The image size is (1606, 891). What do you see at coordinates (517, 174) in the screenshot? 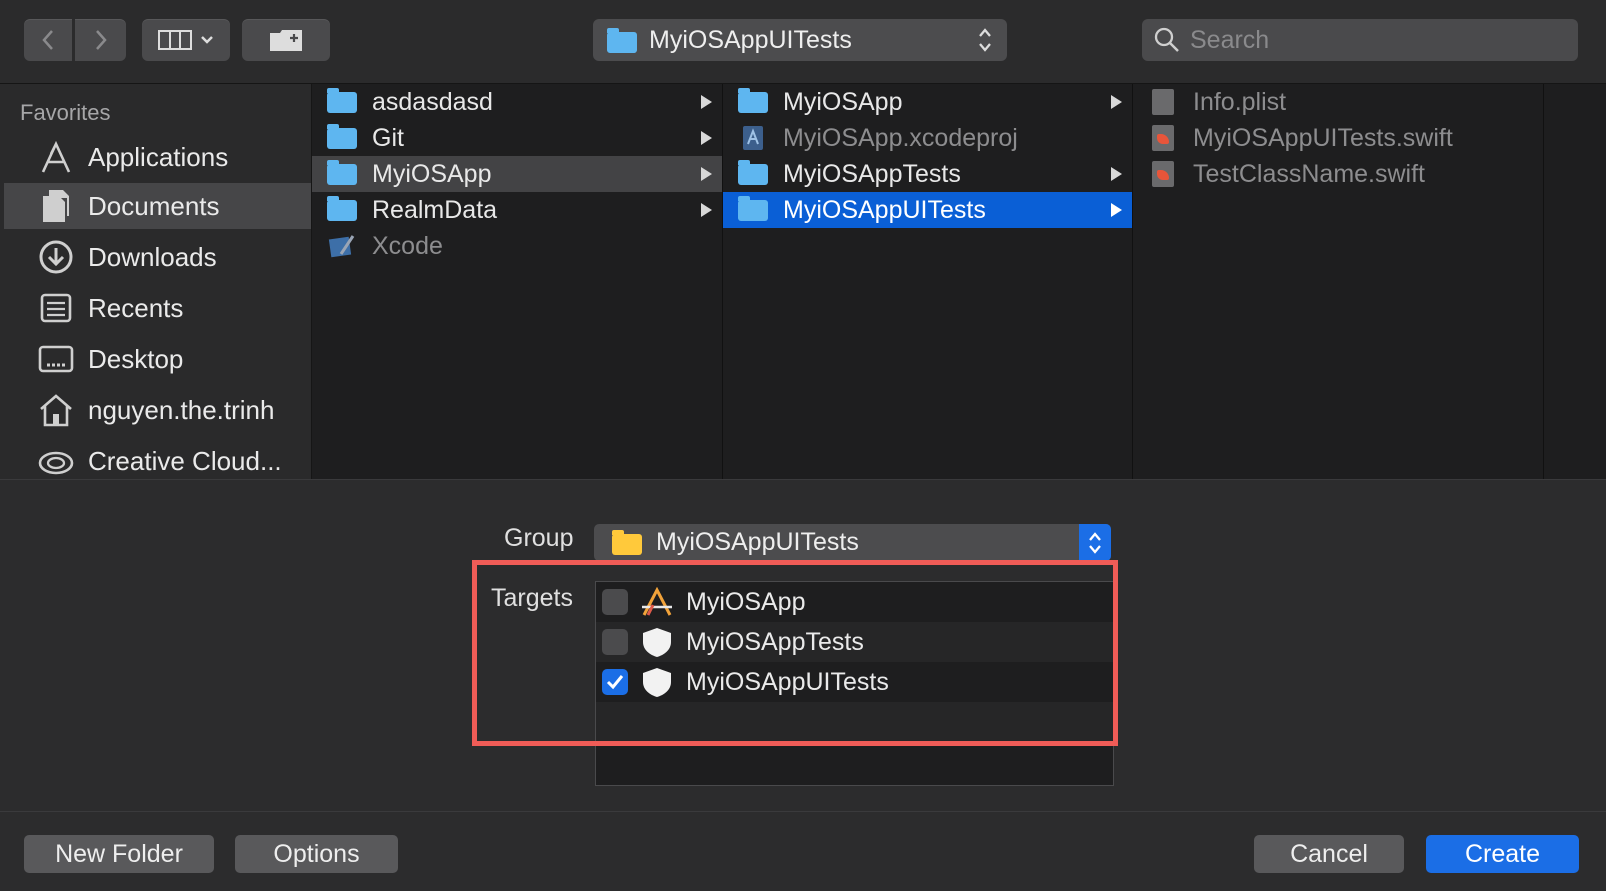
I see `list-item-myiosapp: MyiOSApp` at bounding box center [517, 174].